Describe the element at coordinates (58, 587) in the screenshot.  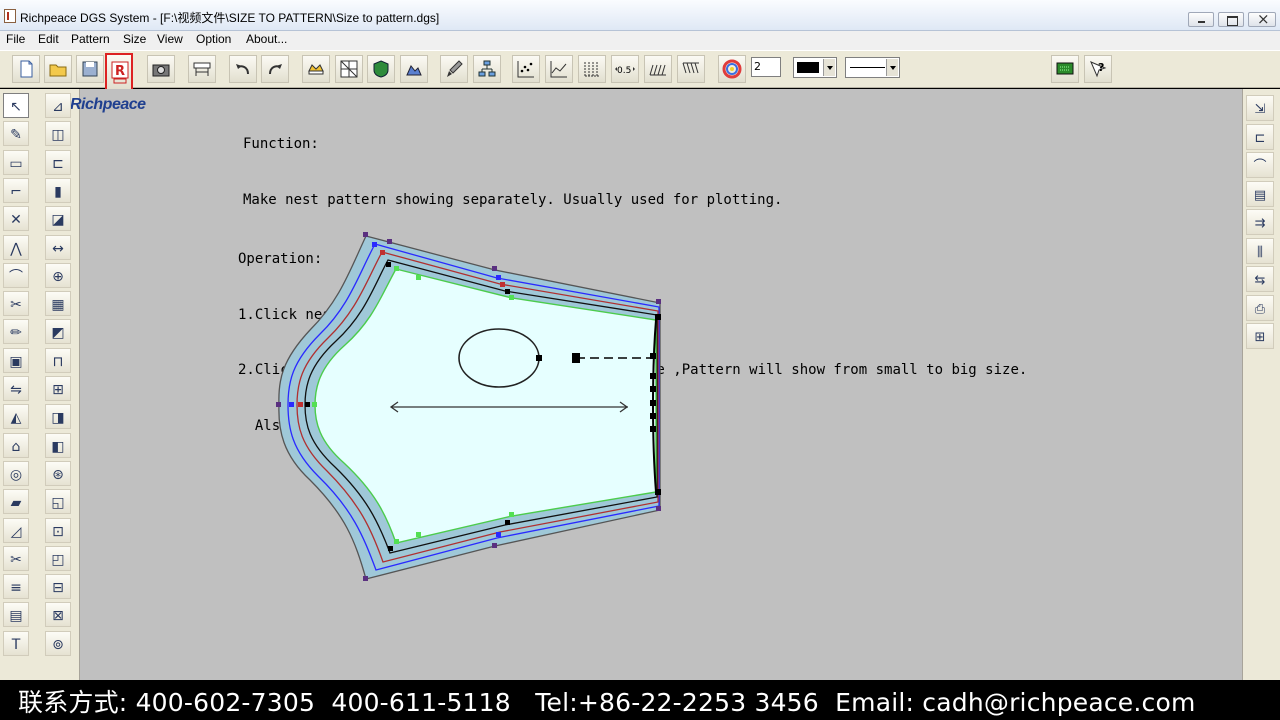
I see `move-piece-icon: ⊟` at that location.